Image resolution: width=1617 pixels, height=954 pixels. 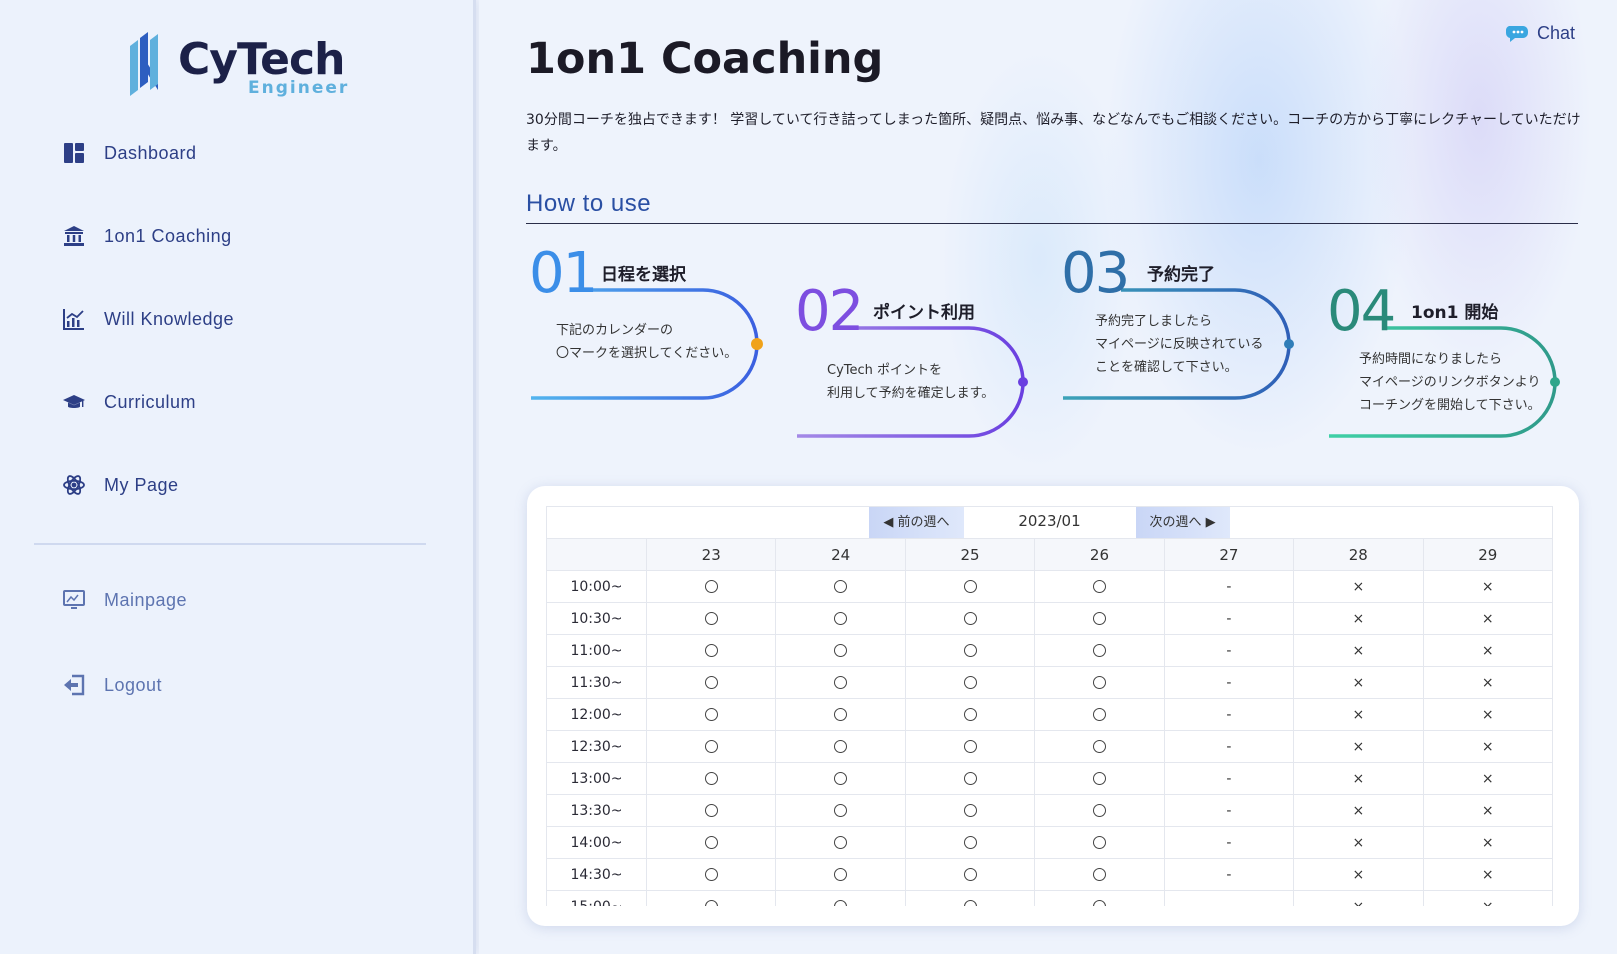 I want to click on sidebar-item-will-knowledge: Will Knowledge, so click(x=242, y=319).